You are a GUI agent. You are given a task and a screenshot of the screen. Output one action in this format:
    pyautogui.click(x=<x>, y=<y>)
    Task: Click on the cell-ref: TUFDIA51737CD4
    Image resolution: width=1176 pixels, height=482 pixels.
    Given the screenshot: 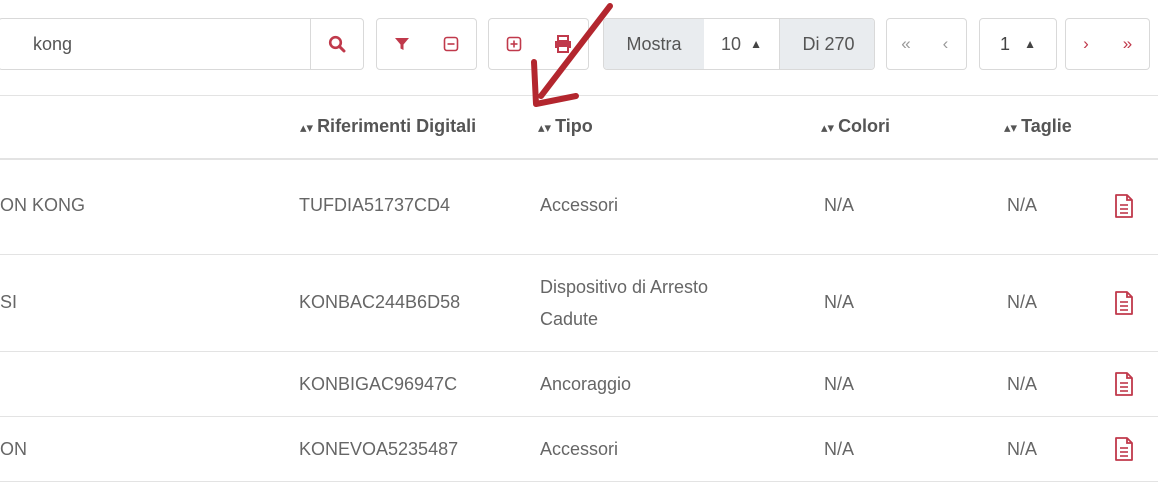 What is the action you would take?
    pyautogui.click(x=375, y=205)
    